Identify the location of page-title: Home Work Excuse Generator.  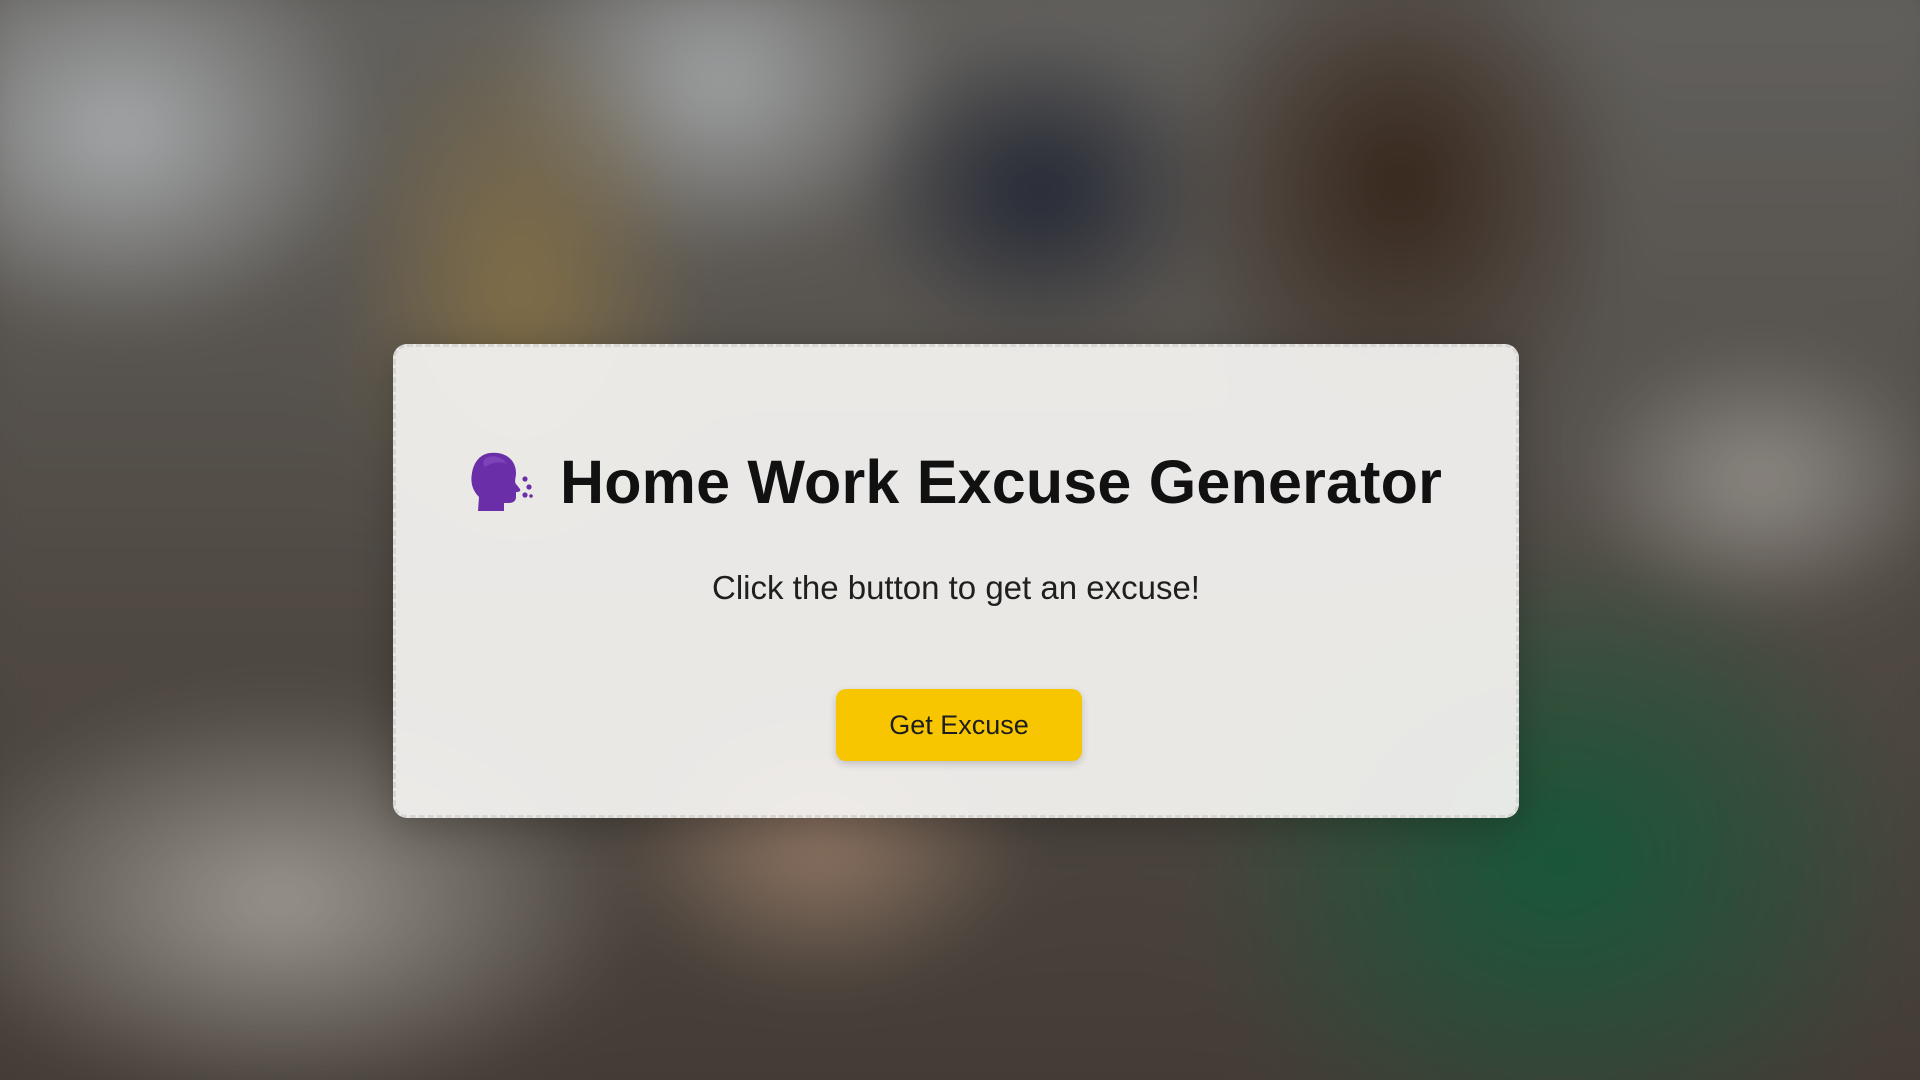
(1001, 481).